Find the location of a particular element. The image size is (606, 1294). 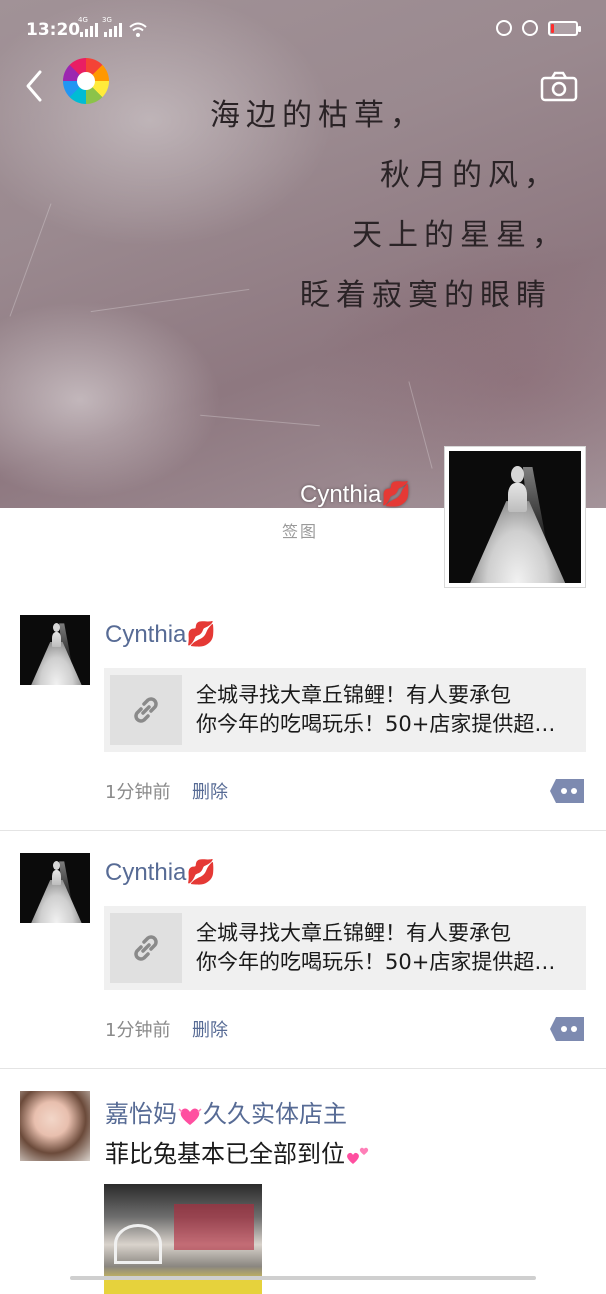

post-author-part: 嘉怡妈 is located at coordinates (141, 1114).